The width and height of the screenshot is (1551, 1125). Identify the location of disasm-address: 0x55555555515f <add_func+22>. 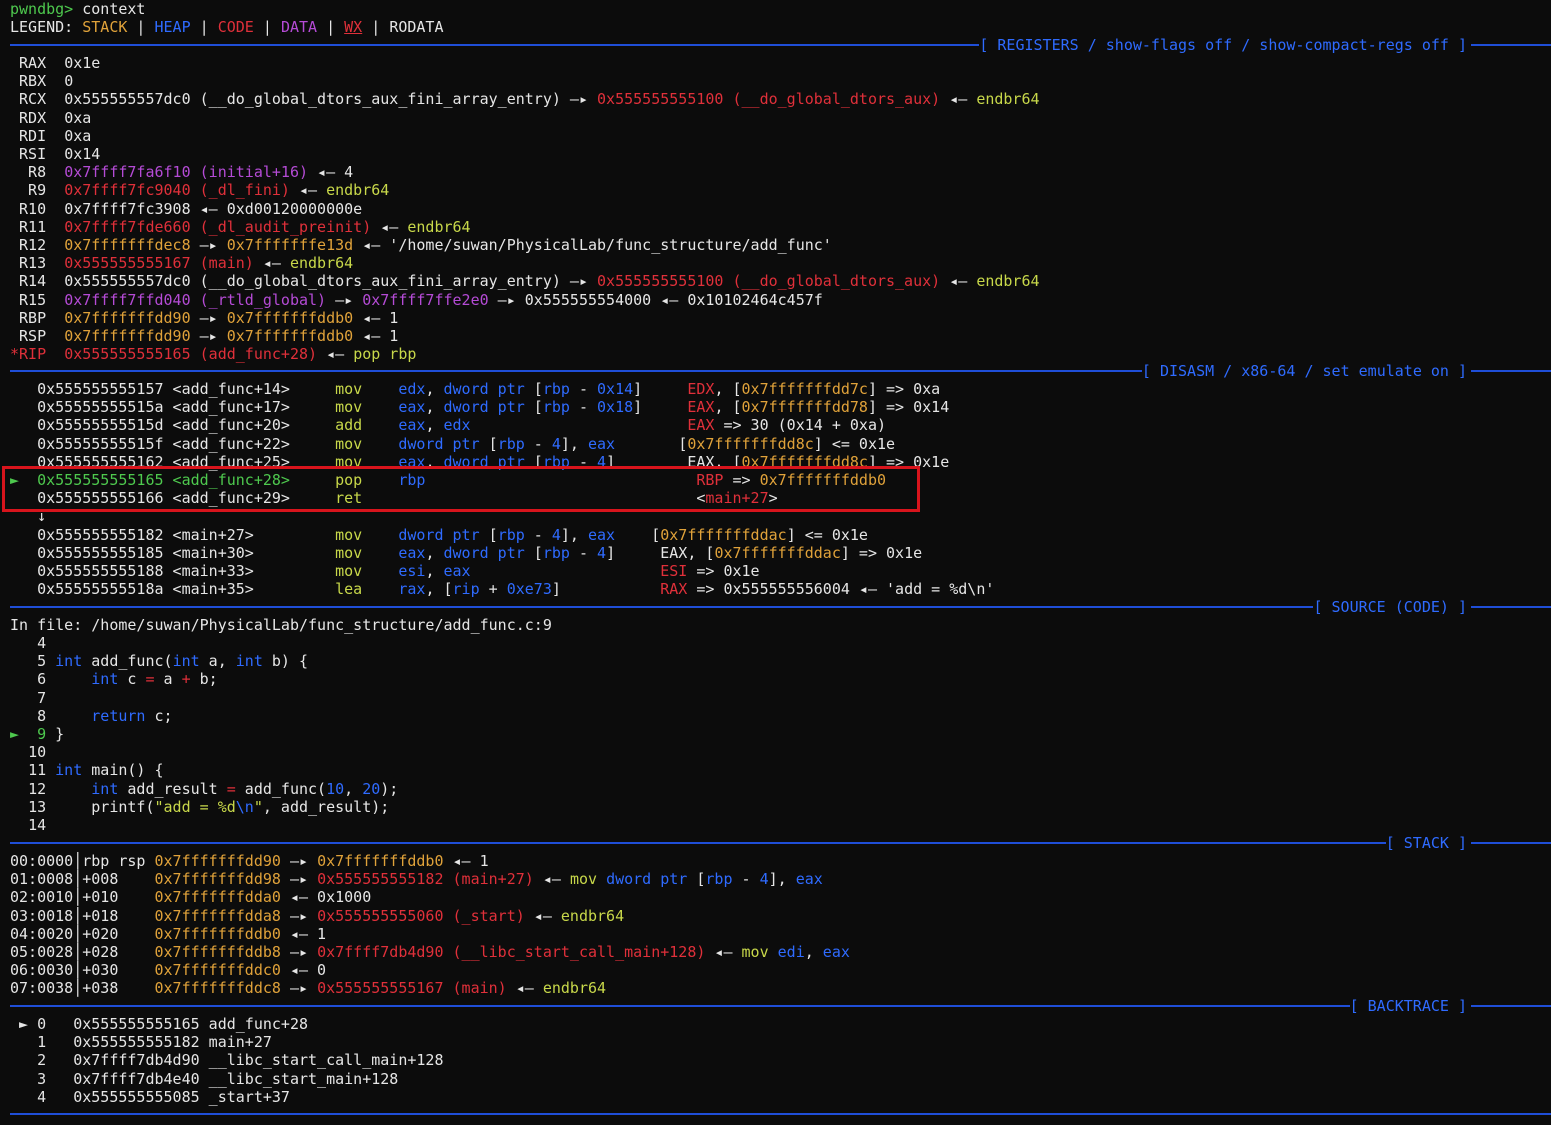
(163, 443).